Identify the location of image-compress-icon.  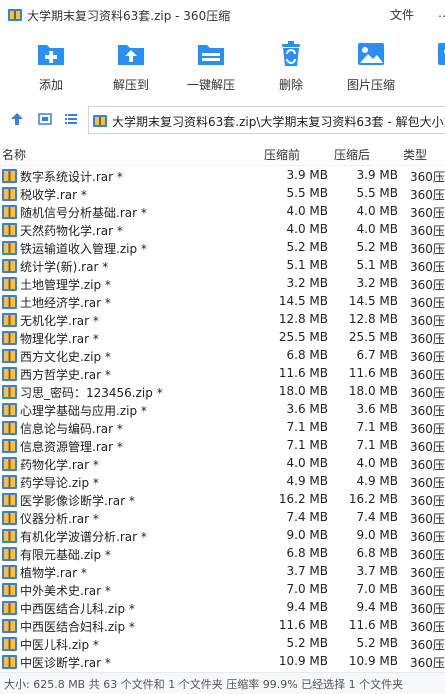
(371, 54).